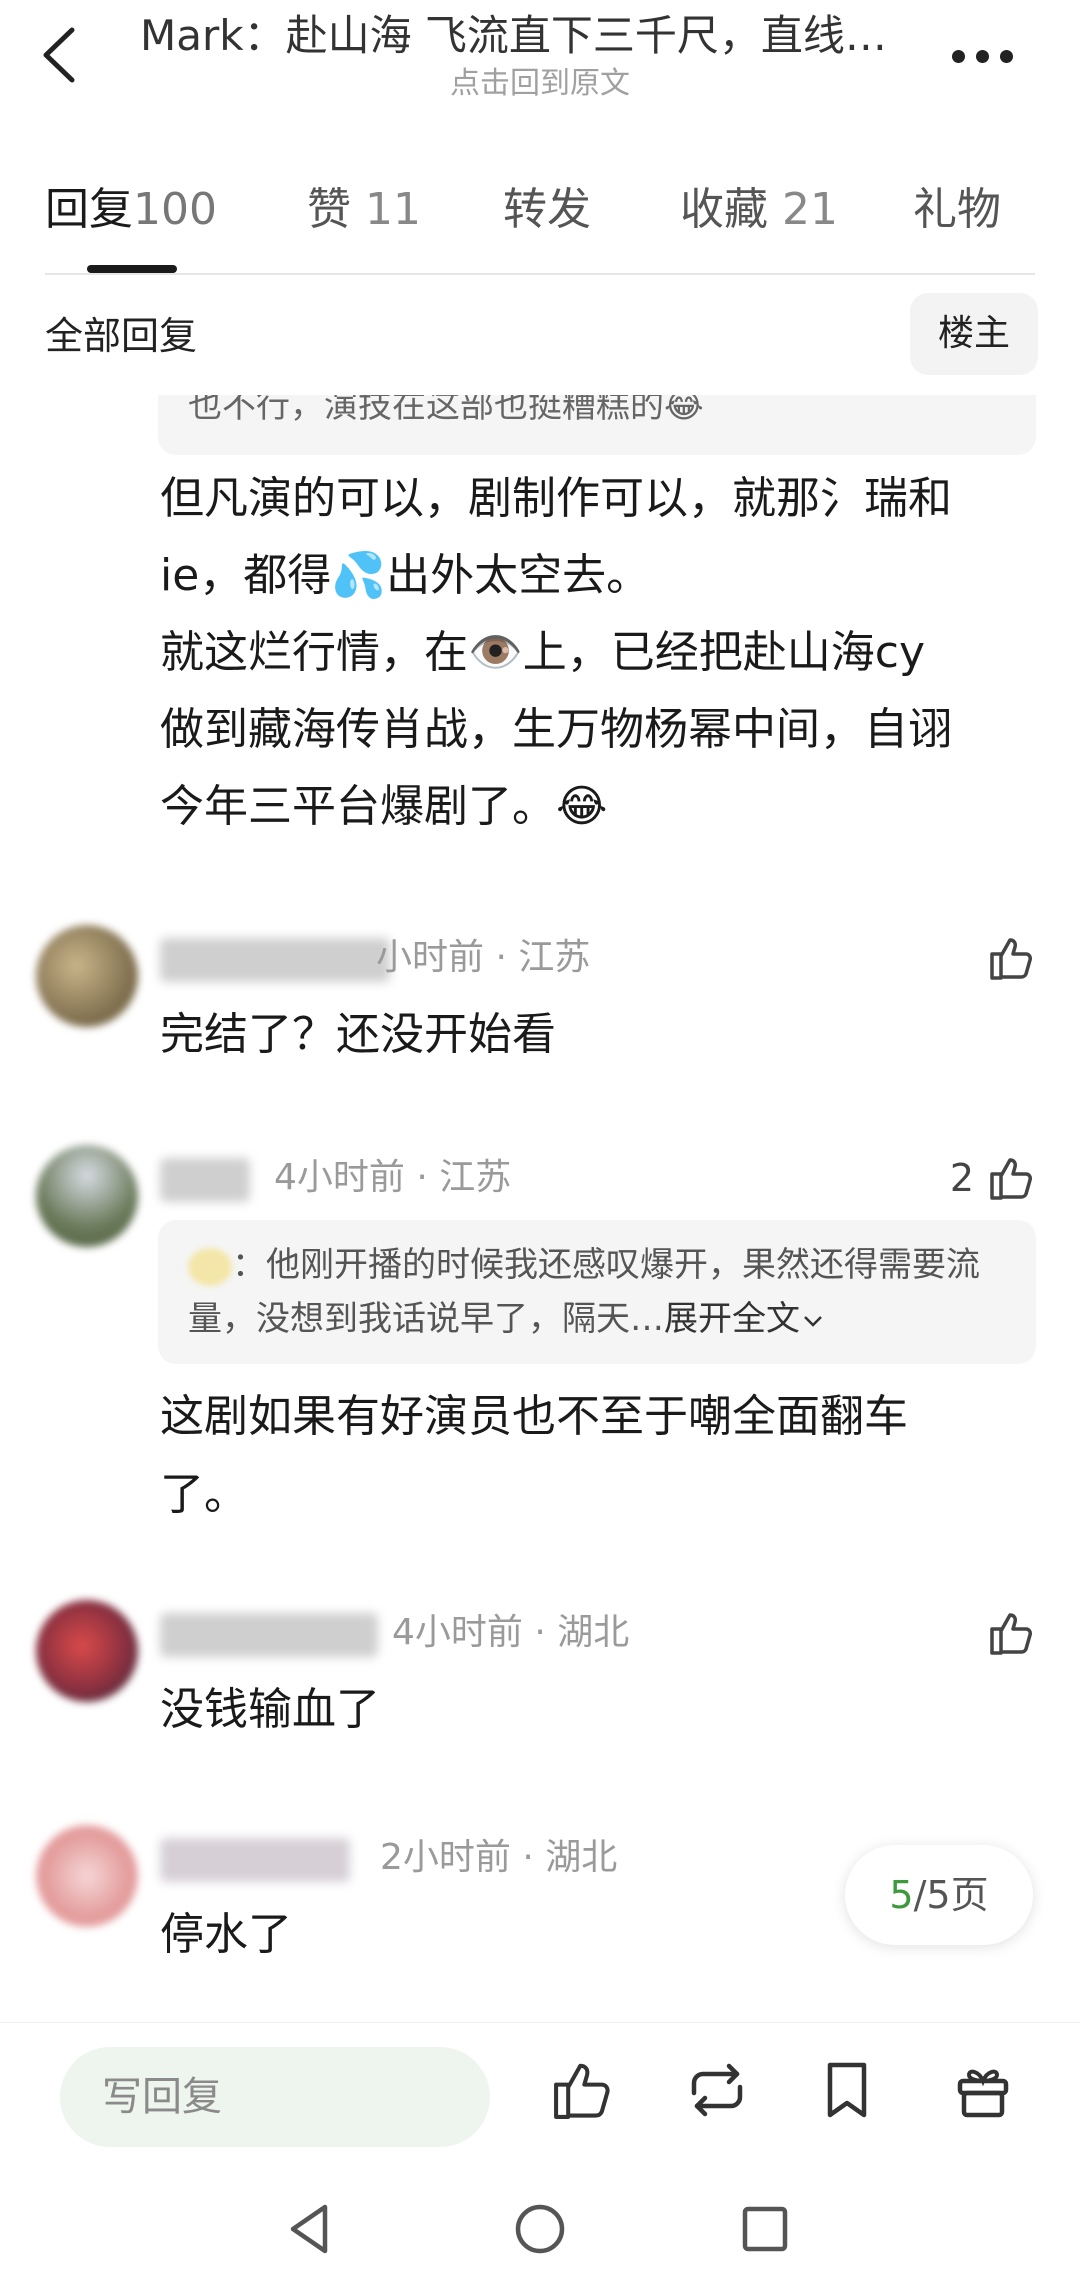 The image size is (1080, 2292). What do you see at coordinates (534, 1416) in the screenshot?
I see `comment-line: 这剧如果有好演员也不至于嘲全面翻车` at bounding box center [534, 1416].